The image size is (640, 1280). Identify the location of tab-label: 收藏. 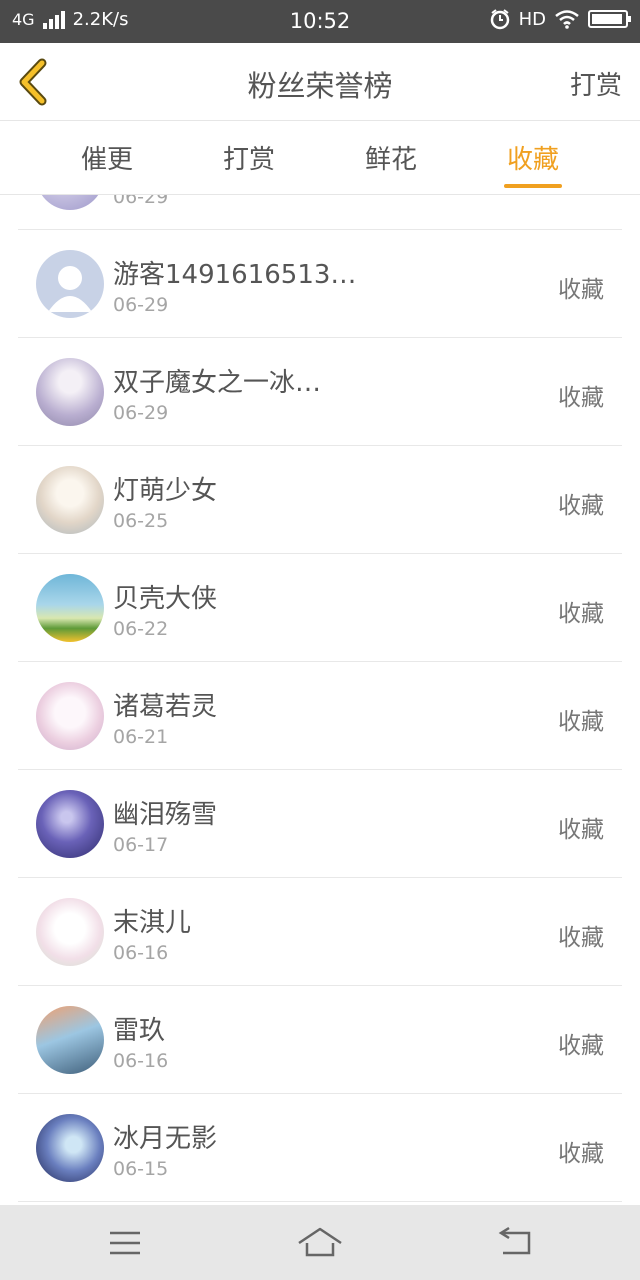
(532, 160).